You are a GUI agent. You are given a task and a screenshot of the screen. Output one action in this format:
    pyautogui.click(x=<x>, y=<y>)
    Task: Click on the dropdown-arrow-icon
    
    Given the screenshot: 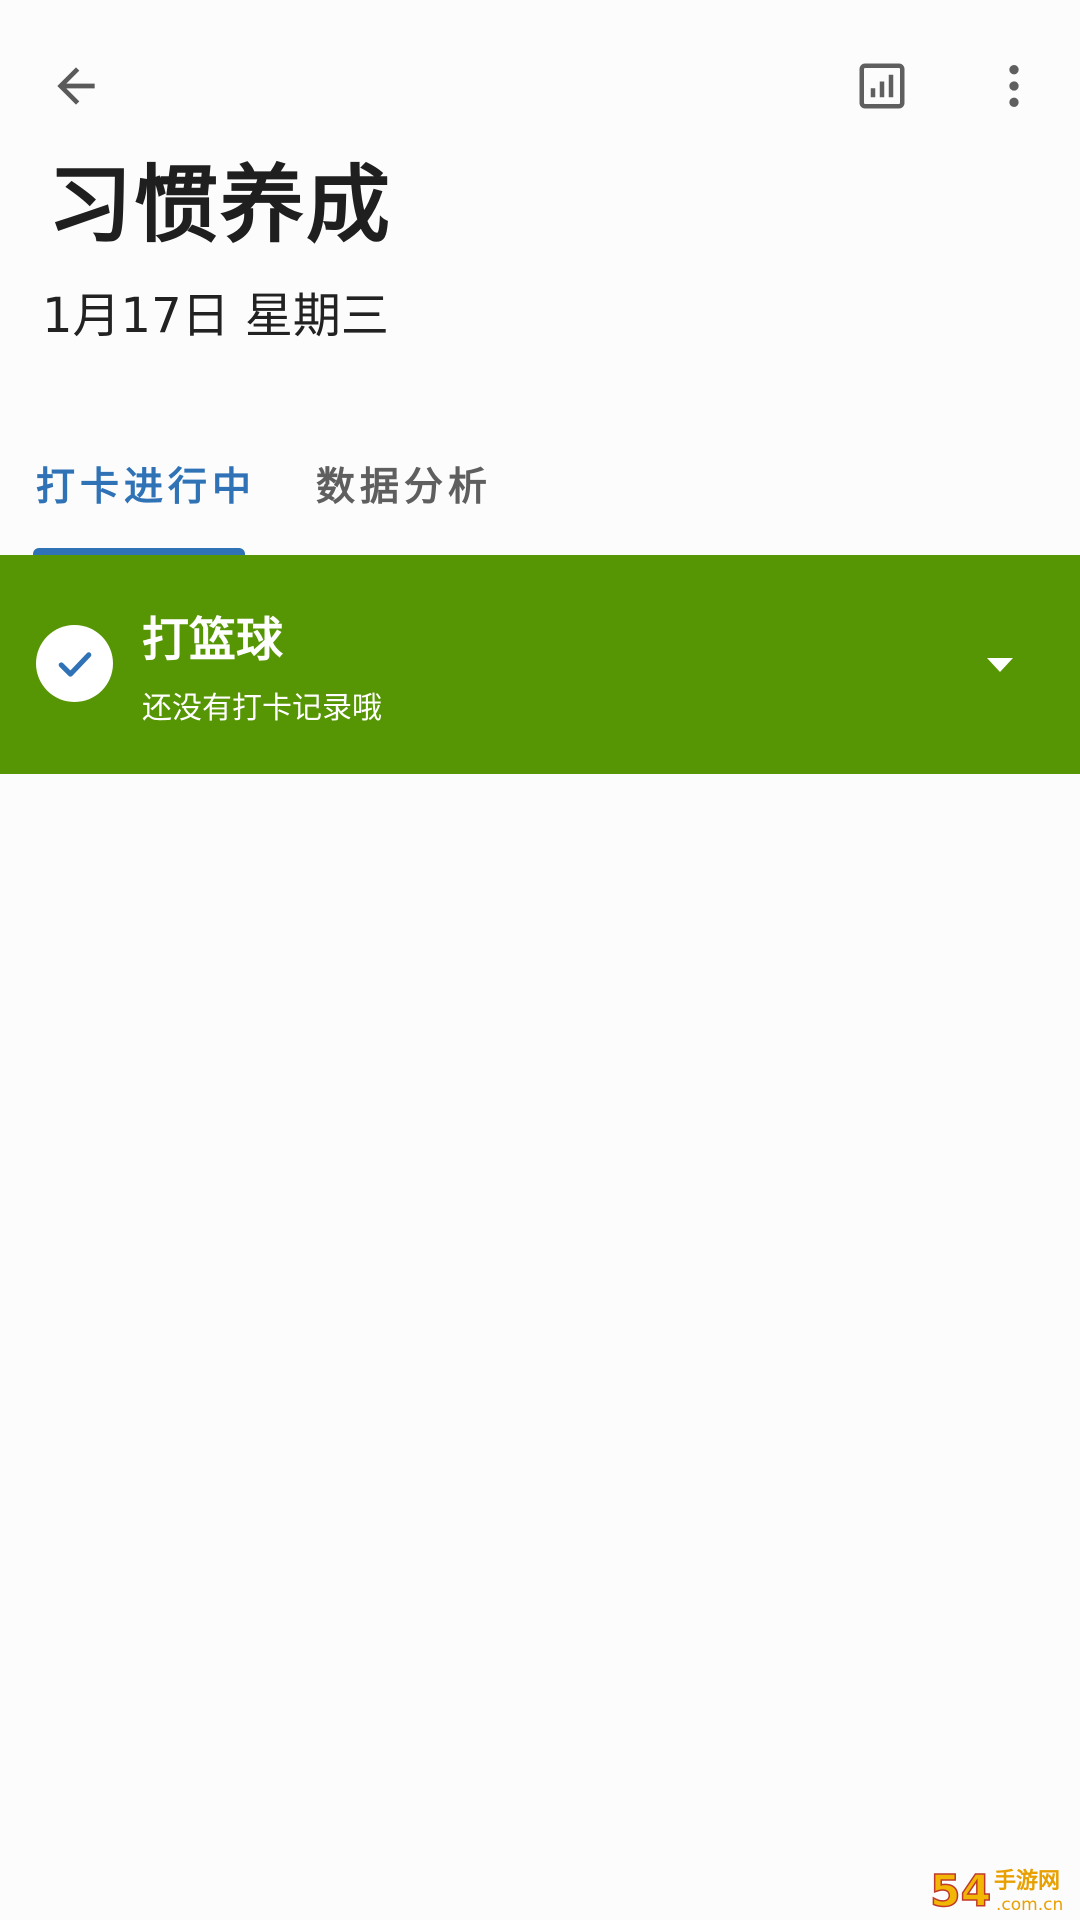 What is the action you would take?
    pyautogui.click(x=1000, y=665)
    